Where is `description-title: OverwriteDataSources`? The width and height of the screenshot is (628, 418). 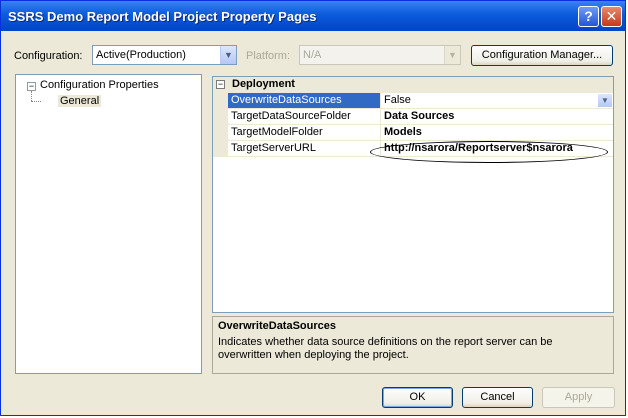 description-title: OverwriteDataSources is located at coordinates (277, 326).